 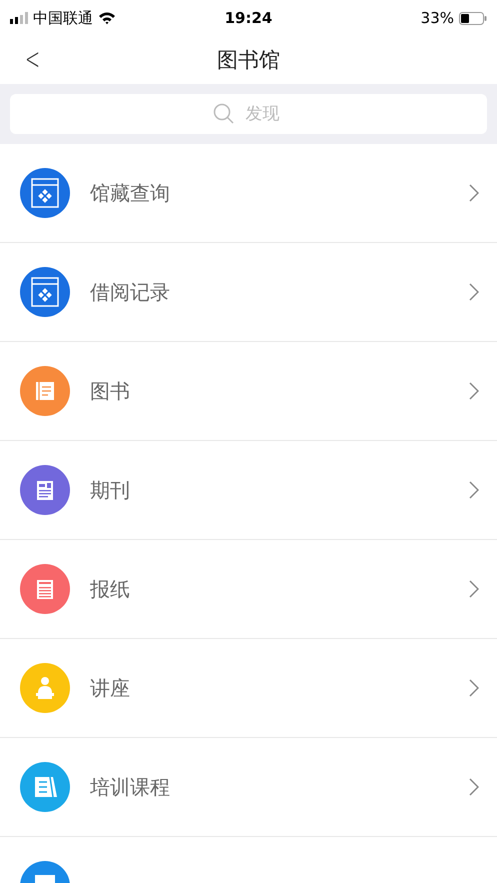 I want to click on menu-row: 报纸, so click(x=248, y=589).